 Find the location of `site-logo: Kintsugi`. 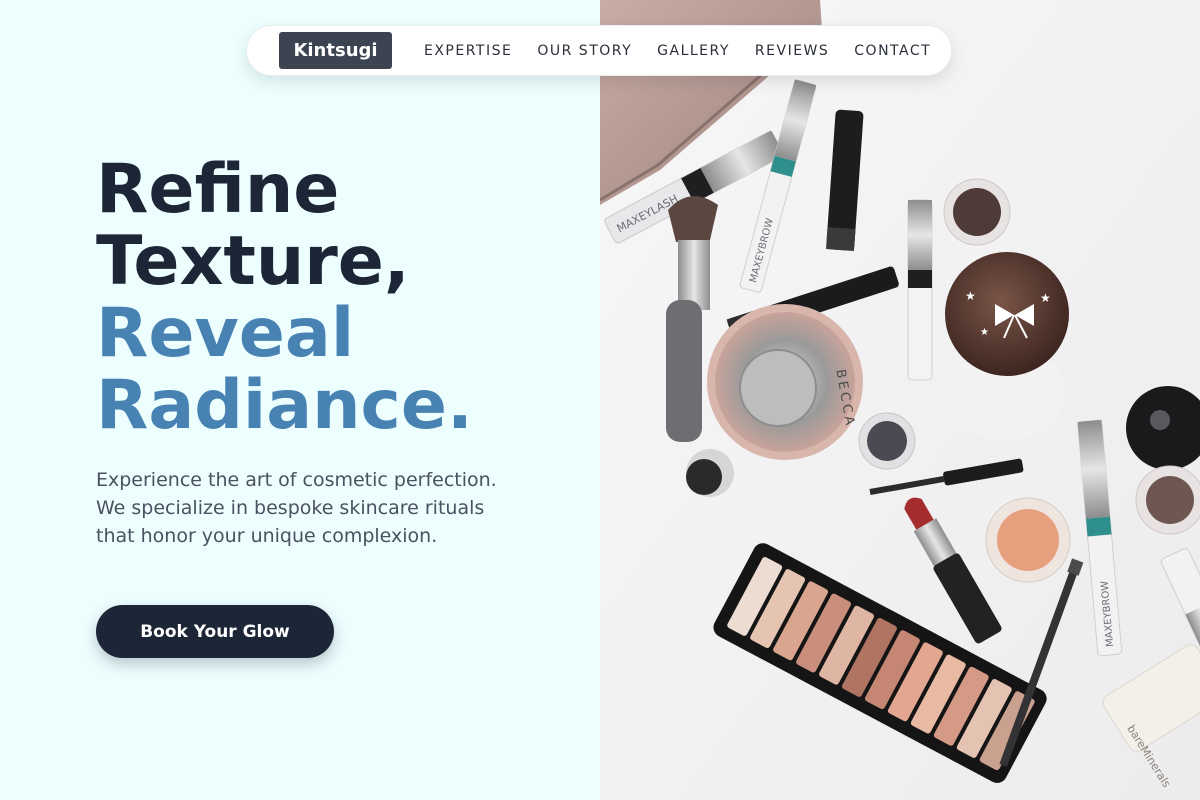

site-logo: Kintsugi is located at coordinates (335, 50).